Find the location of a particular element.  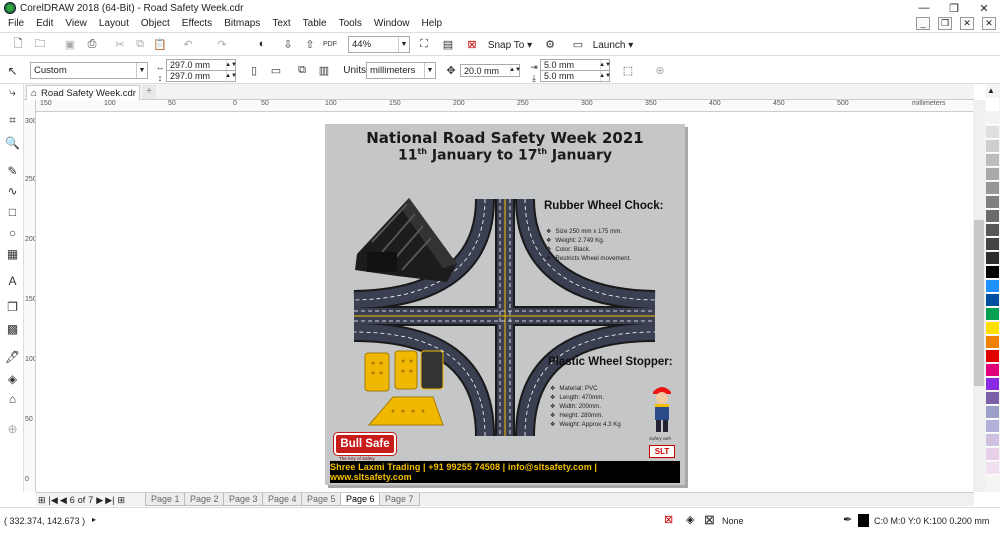

interactive-fill-tool-icon: ◈ is located at coordinates (12, 378).